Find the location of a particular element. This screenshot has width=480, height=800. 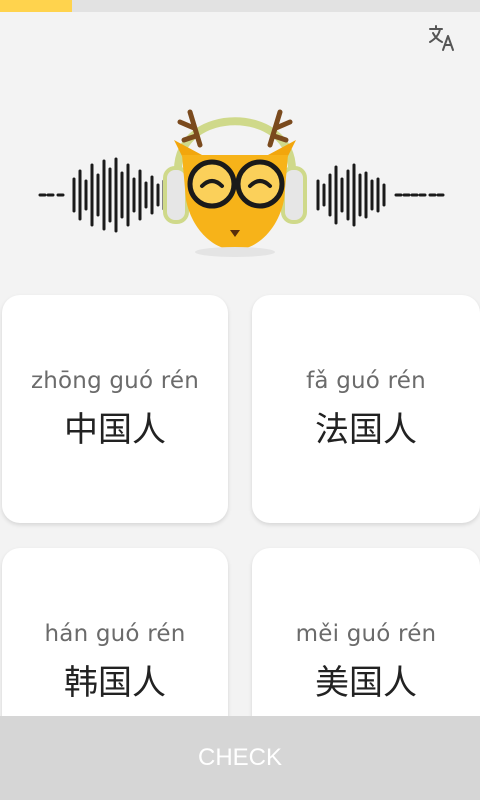

option-pinyin: fǎ guó rén is located at coordinates (366, 380).